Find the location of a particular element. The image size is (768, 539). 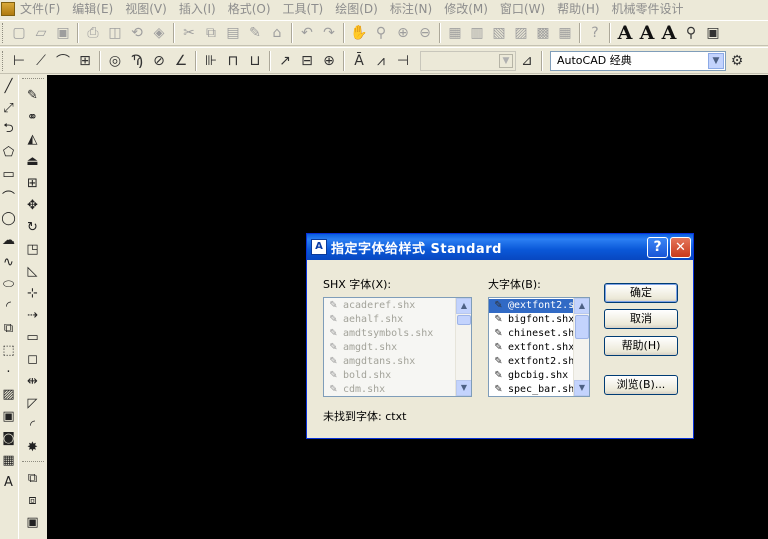

list-item: ✎ cdm.shx is located at coordinates (397, 389).